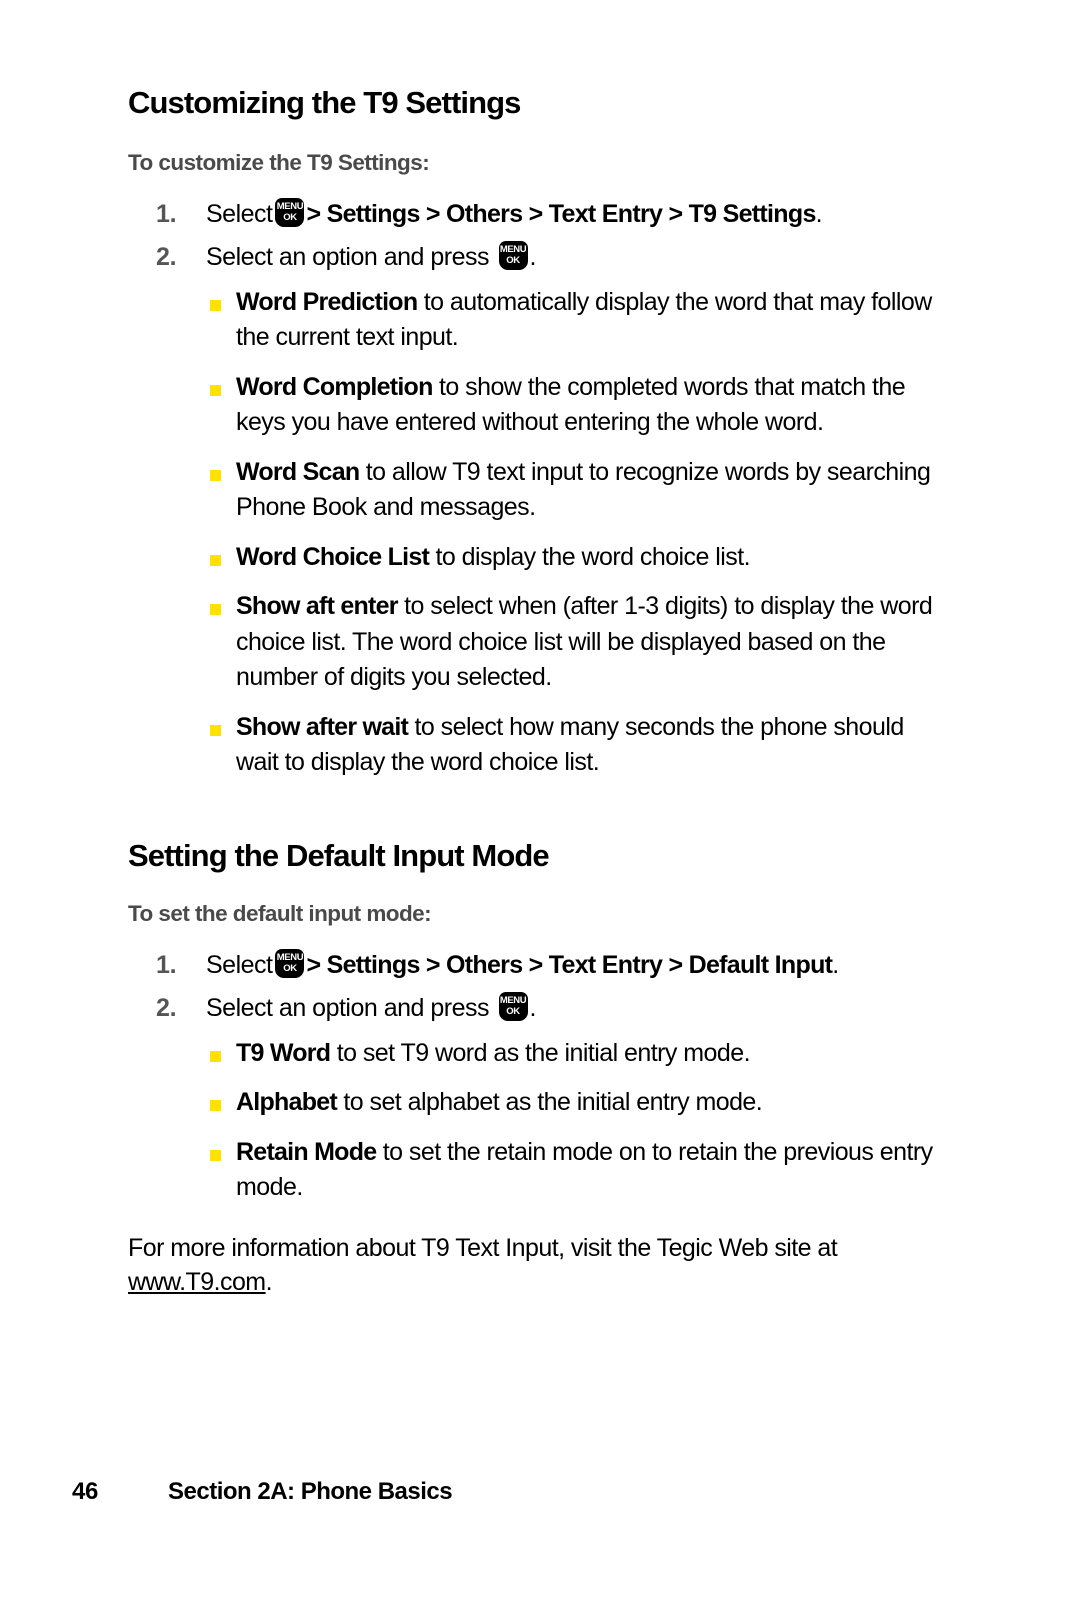 The height and width of the screenshot is (1620, 1080). Describe the element at coordinates (590, 556) in the screenshot. I see `option-description: to display the word choice list.` at that location.